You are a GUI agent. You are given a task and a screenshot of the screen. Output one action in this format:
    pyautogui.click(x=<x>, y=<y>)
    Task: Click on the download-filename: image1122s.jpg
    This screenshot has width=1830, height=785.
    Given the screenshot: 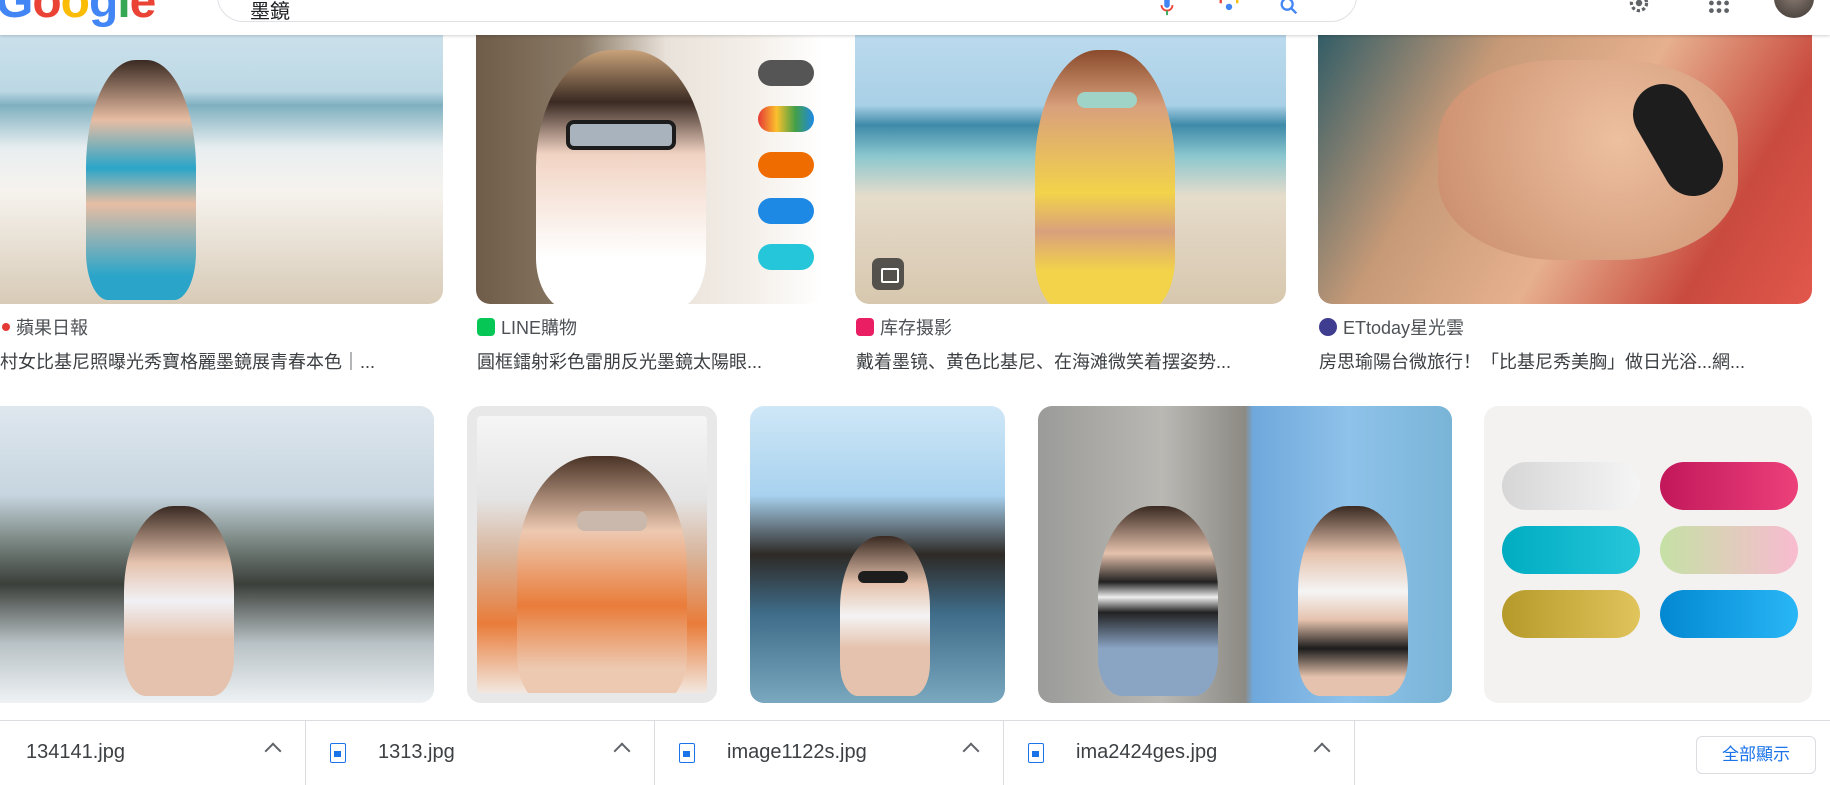 What is the action you would take?
    pyautogui.click(x=797, y=752)
    